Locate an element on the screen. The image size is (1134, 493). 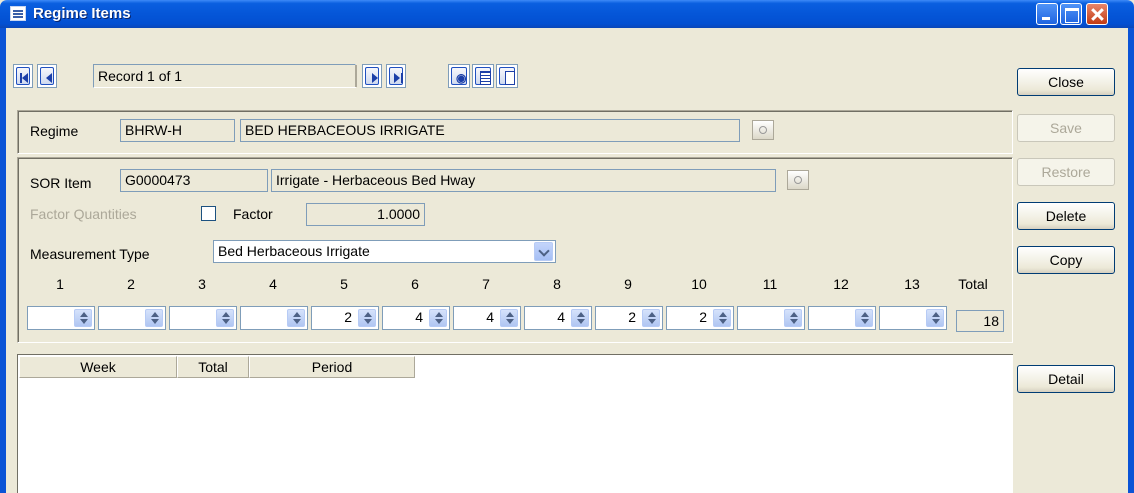
close-button: Close is located at coordinates (1066, 82).